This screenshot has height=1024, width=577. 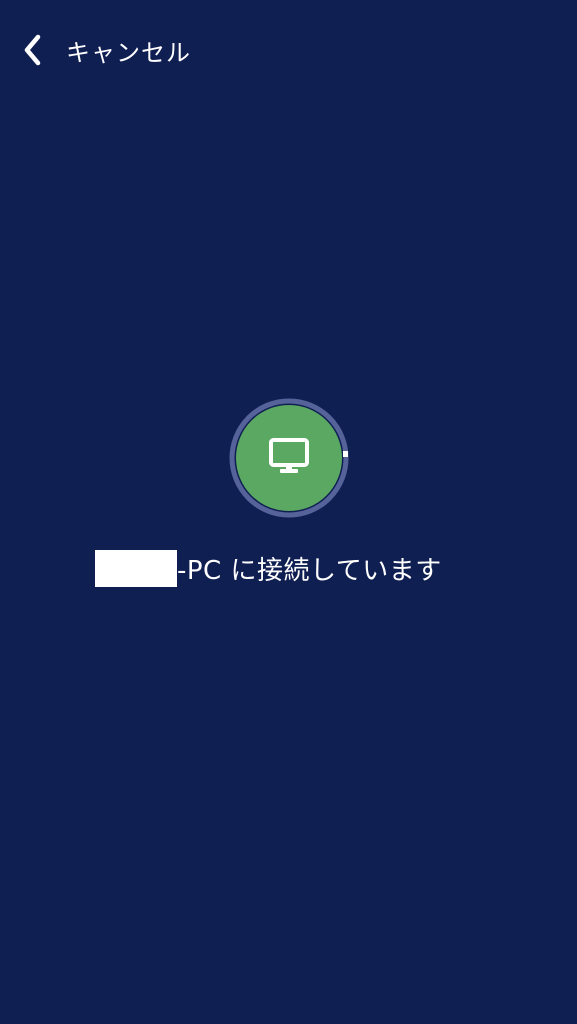 I want to click on chevron-left-icon, so click(x=32, y=50).